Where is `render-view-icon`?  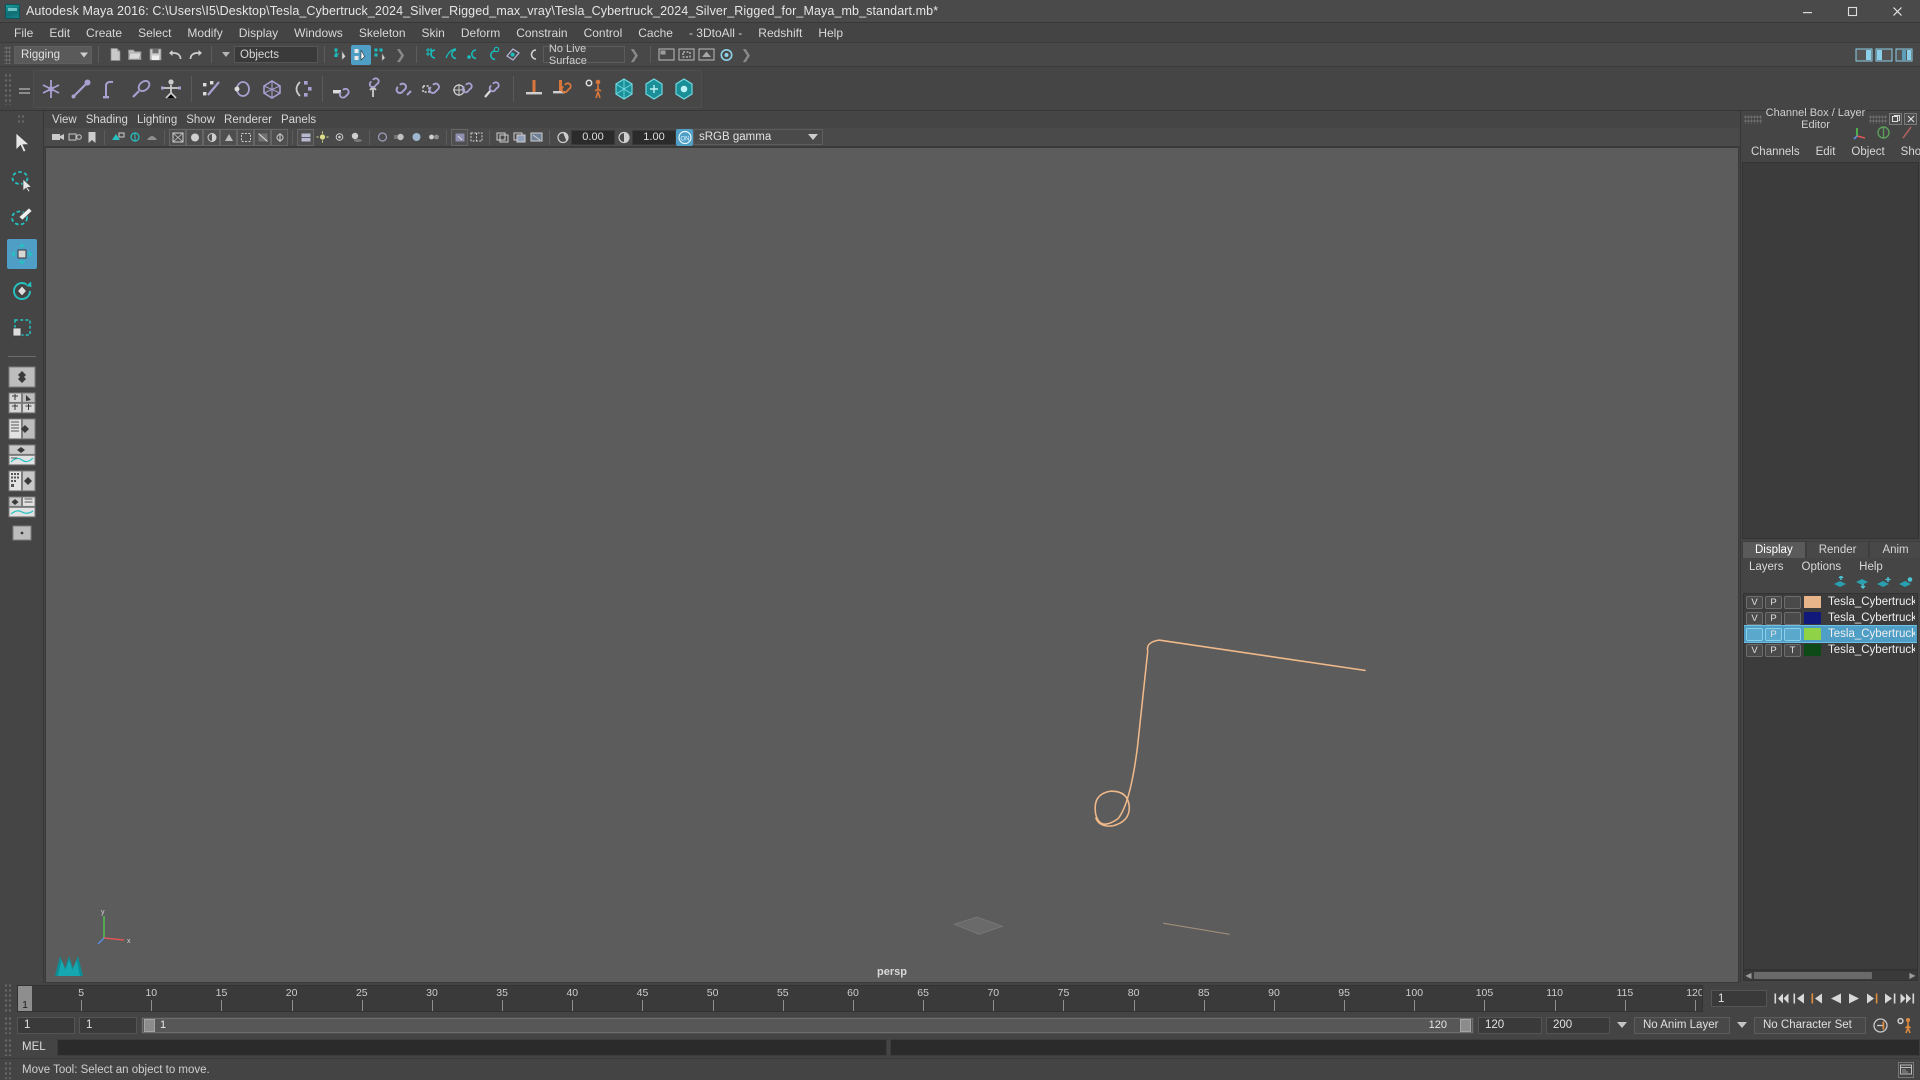
render-view-icon is located at coordinates (667, 55).